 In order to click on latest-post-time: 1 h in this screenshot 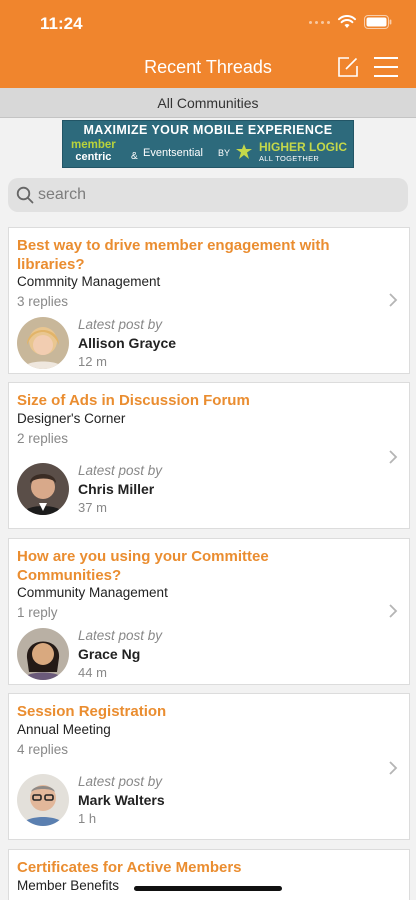, I will do `click(87, 818)`.